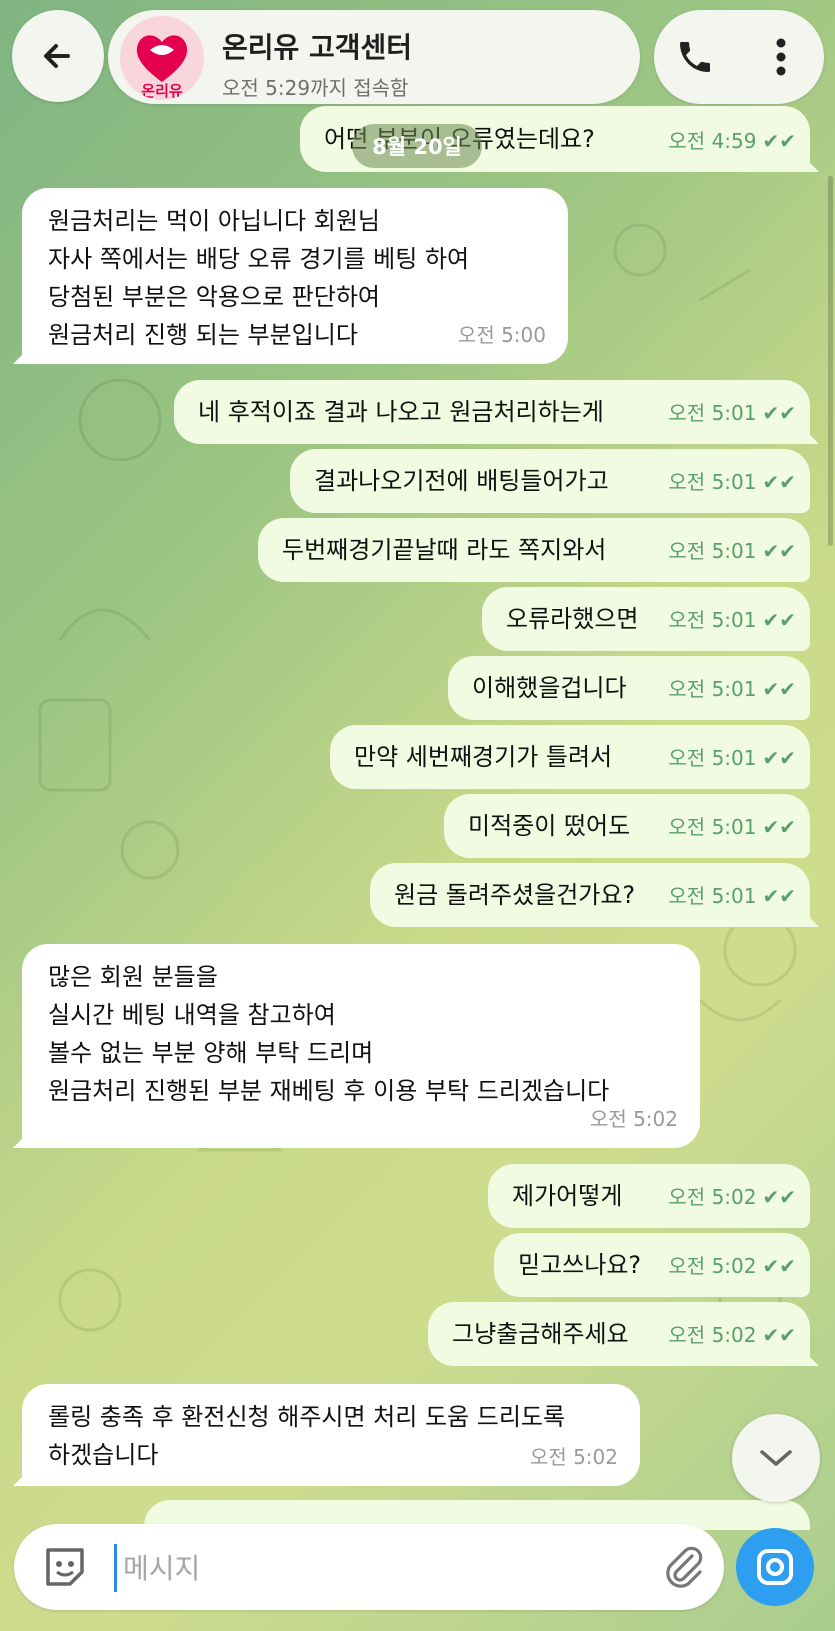 The image size is (835, 1631). Describe the element at coordinates (549, 688) in the screenshot. I see `message-text: 이해했을겁니다` at that location.